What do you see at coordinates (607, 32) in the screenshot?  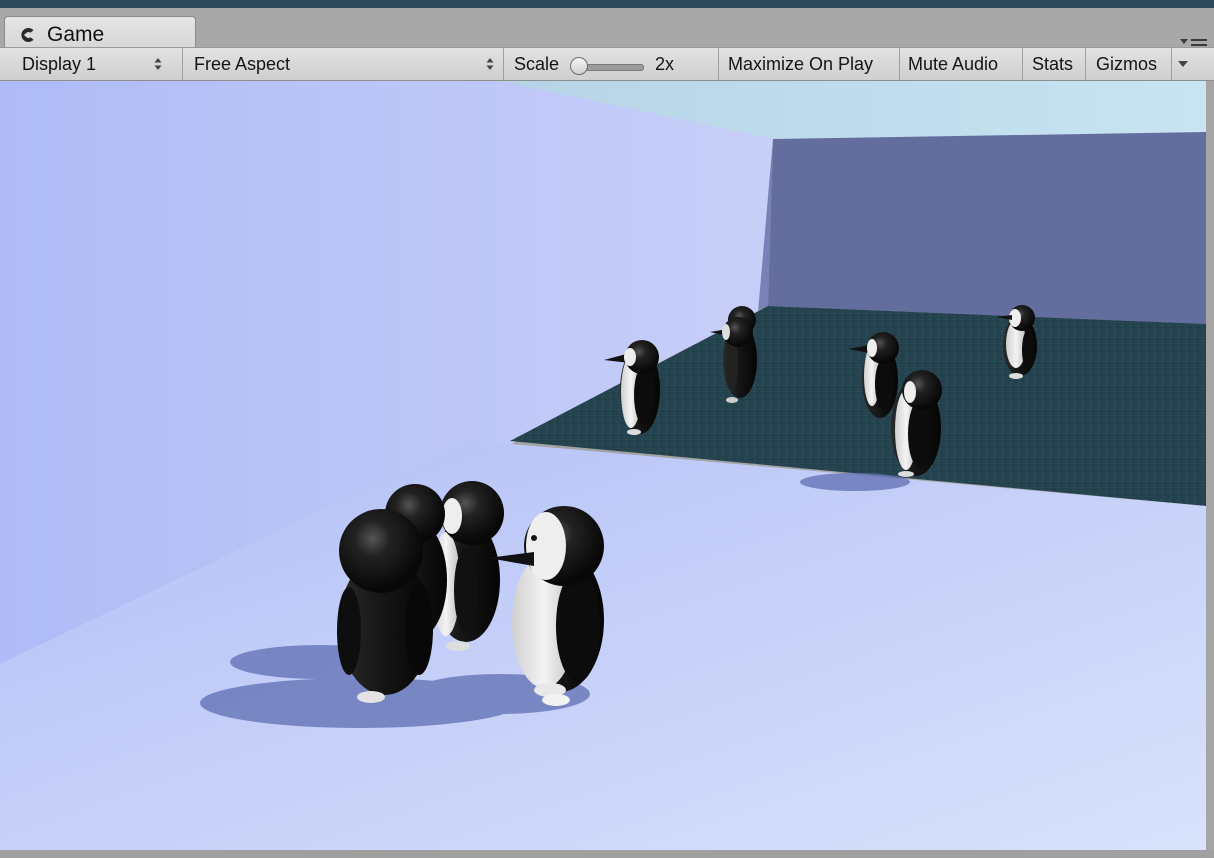 I see `tab-bar: Game` at bounding box center [607, 32].